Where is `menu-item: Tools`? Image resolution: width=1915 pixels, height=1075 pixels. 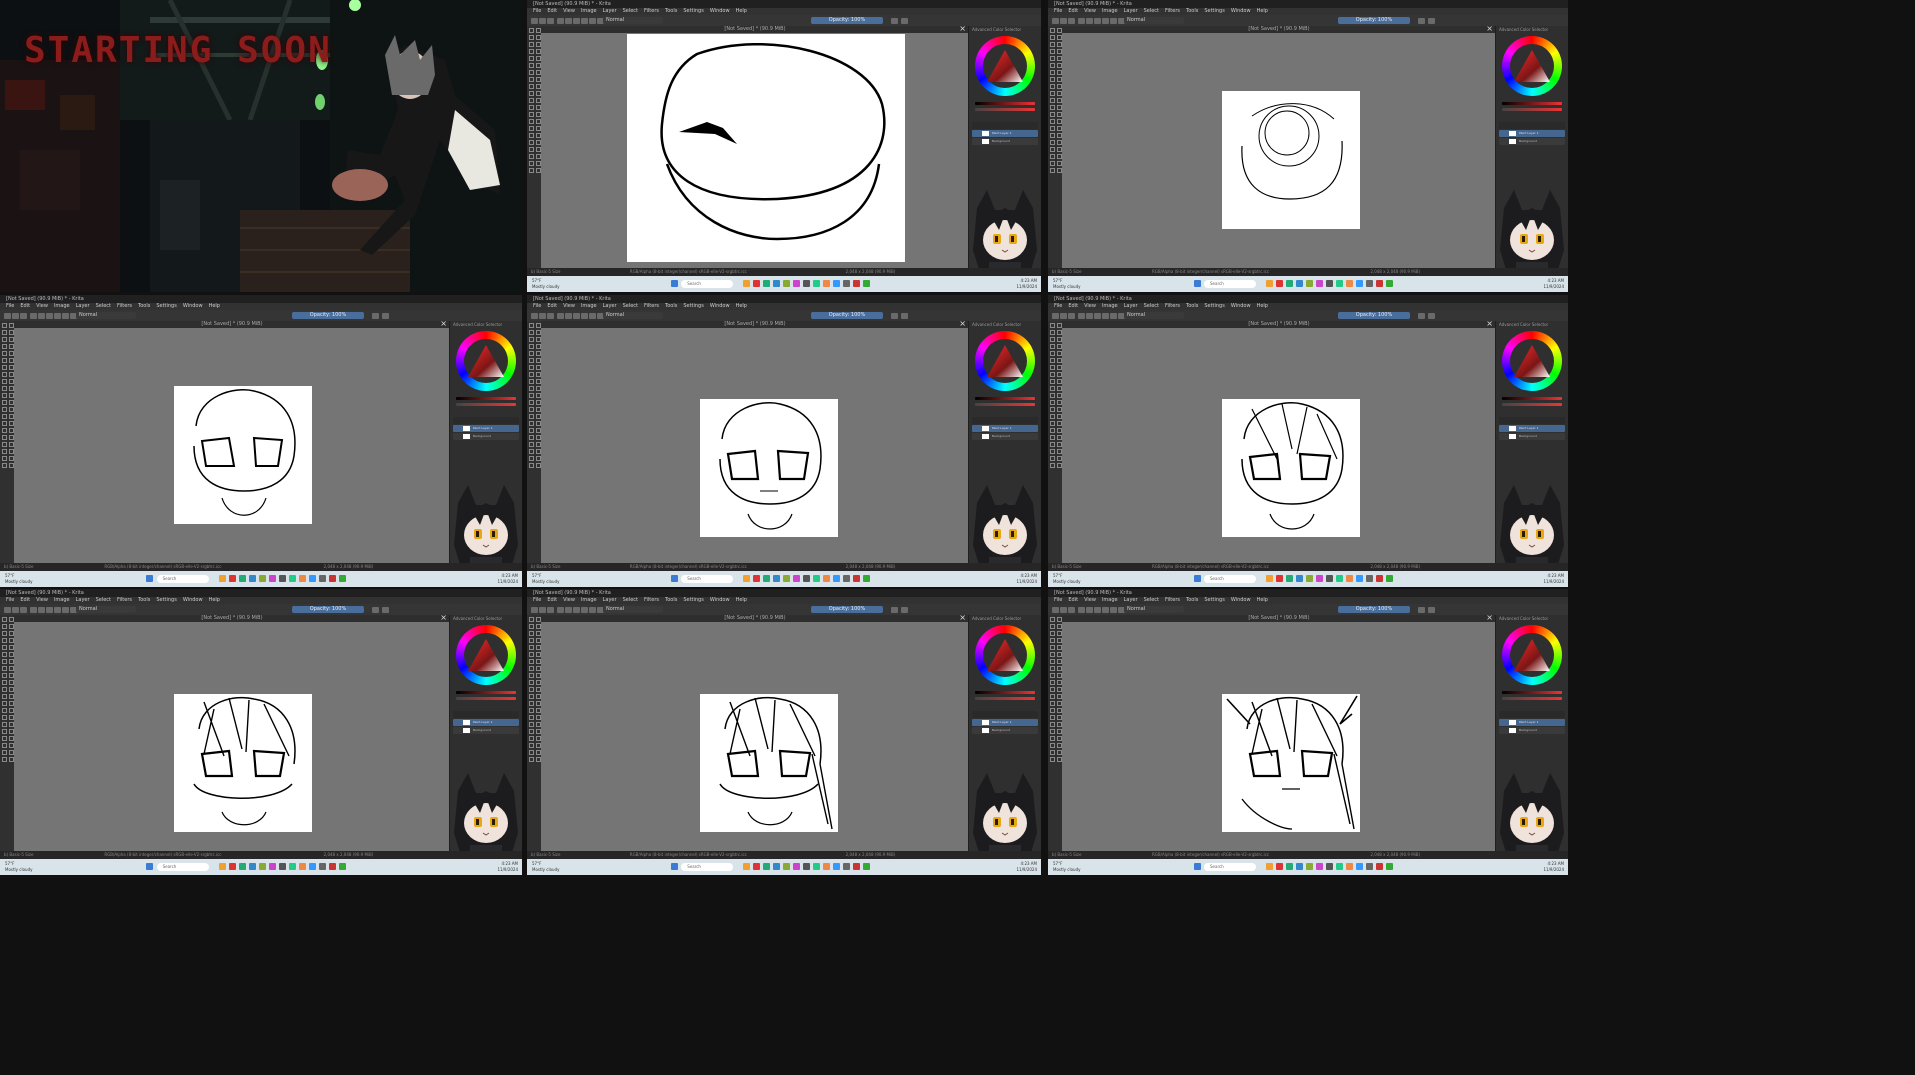 menu-item: Tools is located at coordinates (671, 11).